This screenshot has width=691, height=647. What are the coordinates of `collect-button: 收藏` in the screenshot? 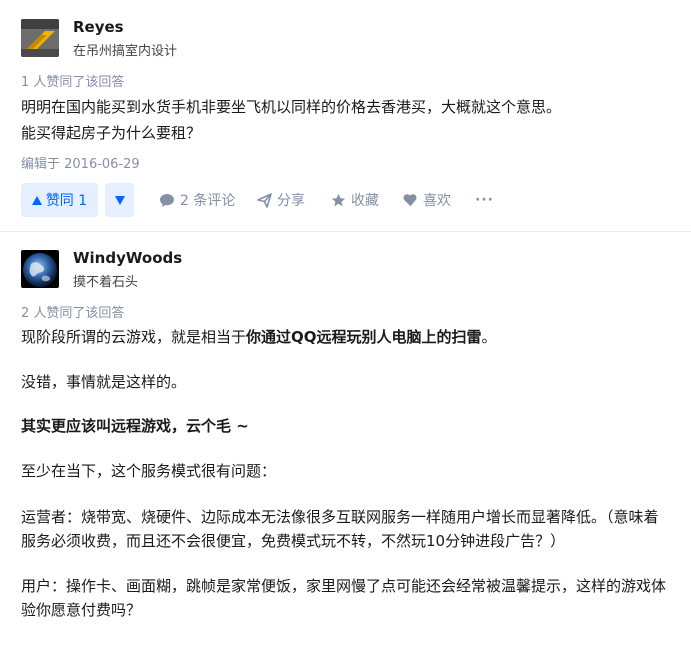 It's located at (355, 200).